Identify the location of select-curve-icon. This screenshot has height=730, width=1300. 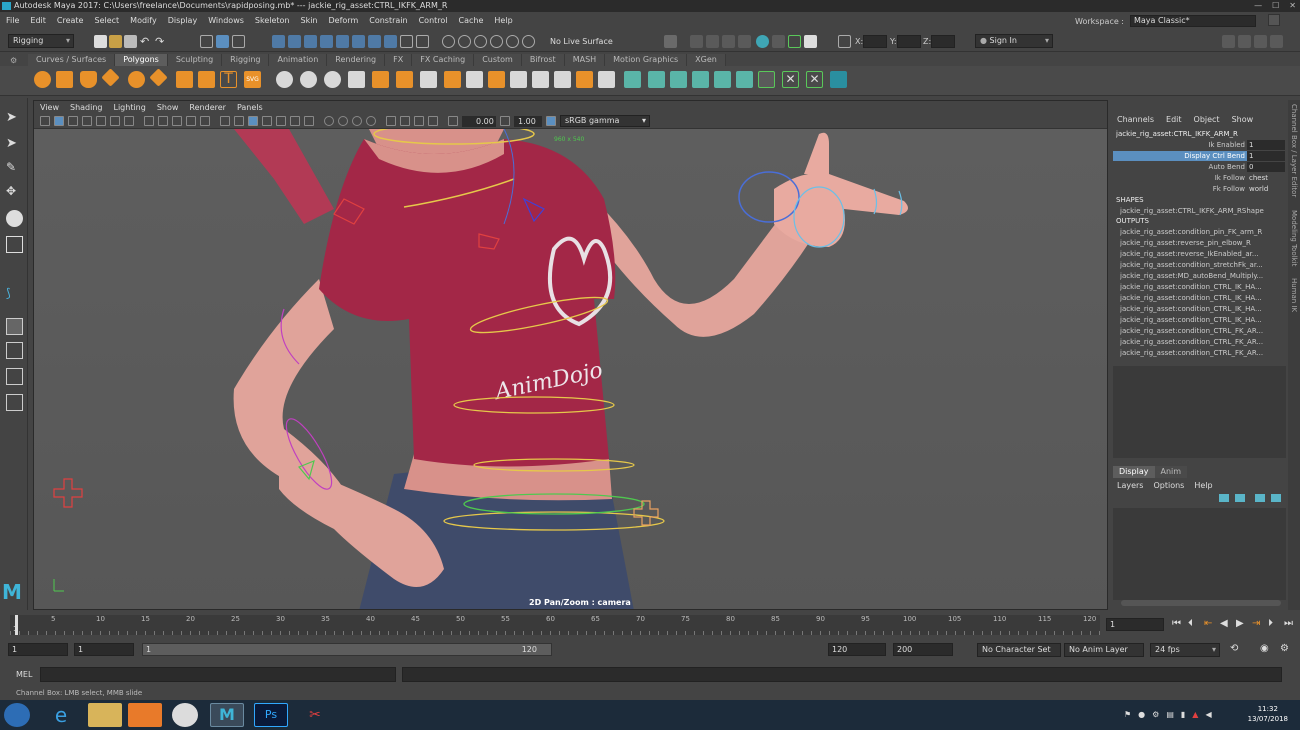
(374, 41).